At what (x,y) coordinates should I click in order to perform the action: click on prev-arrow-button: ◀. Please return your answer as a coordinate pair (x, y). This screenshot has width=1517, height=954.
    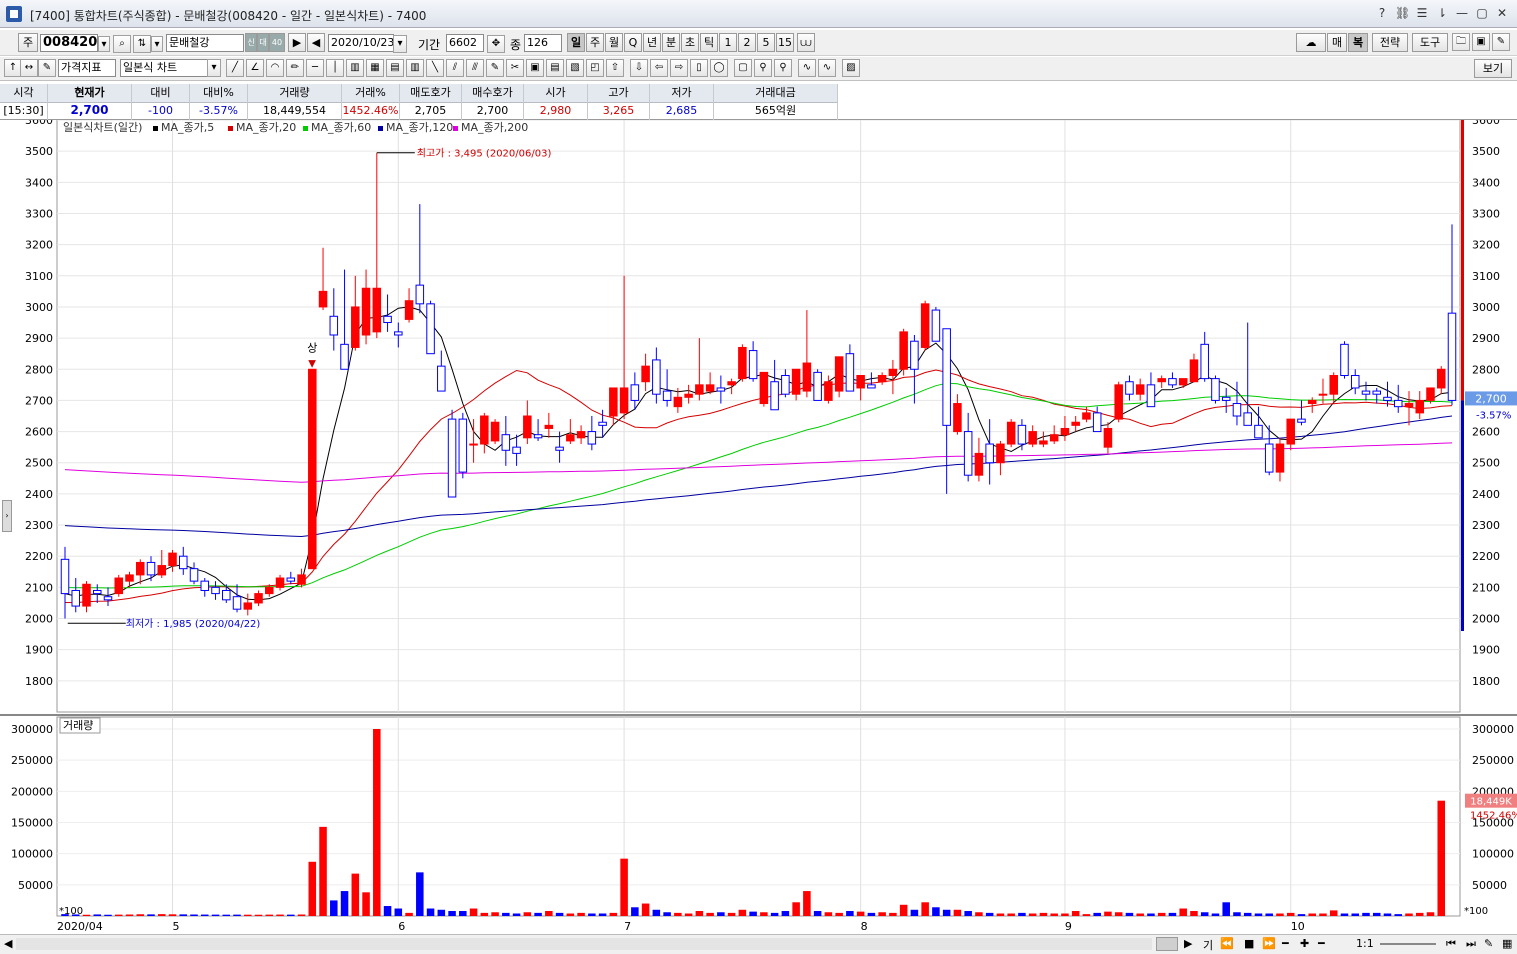
    Looking at the image, I should click on (316, 42).